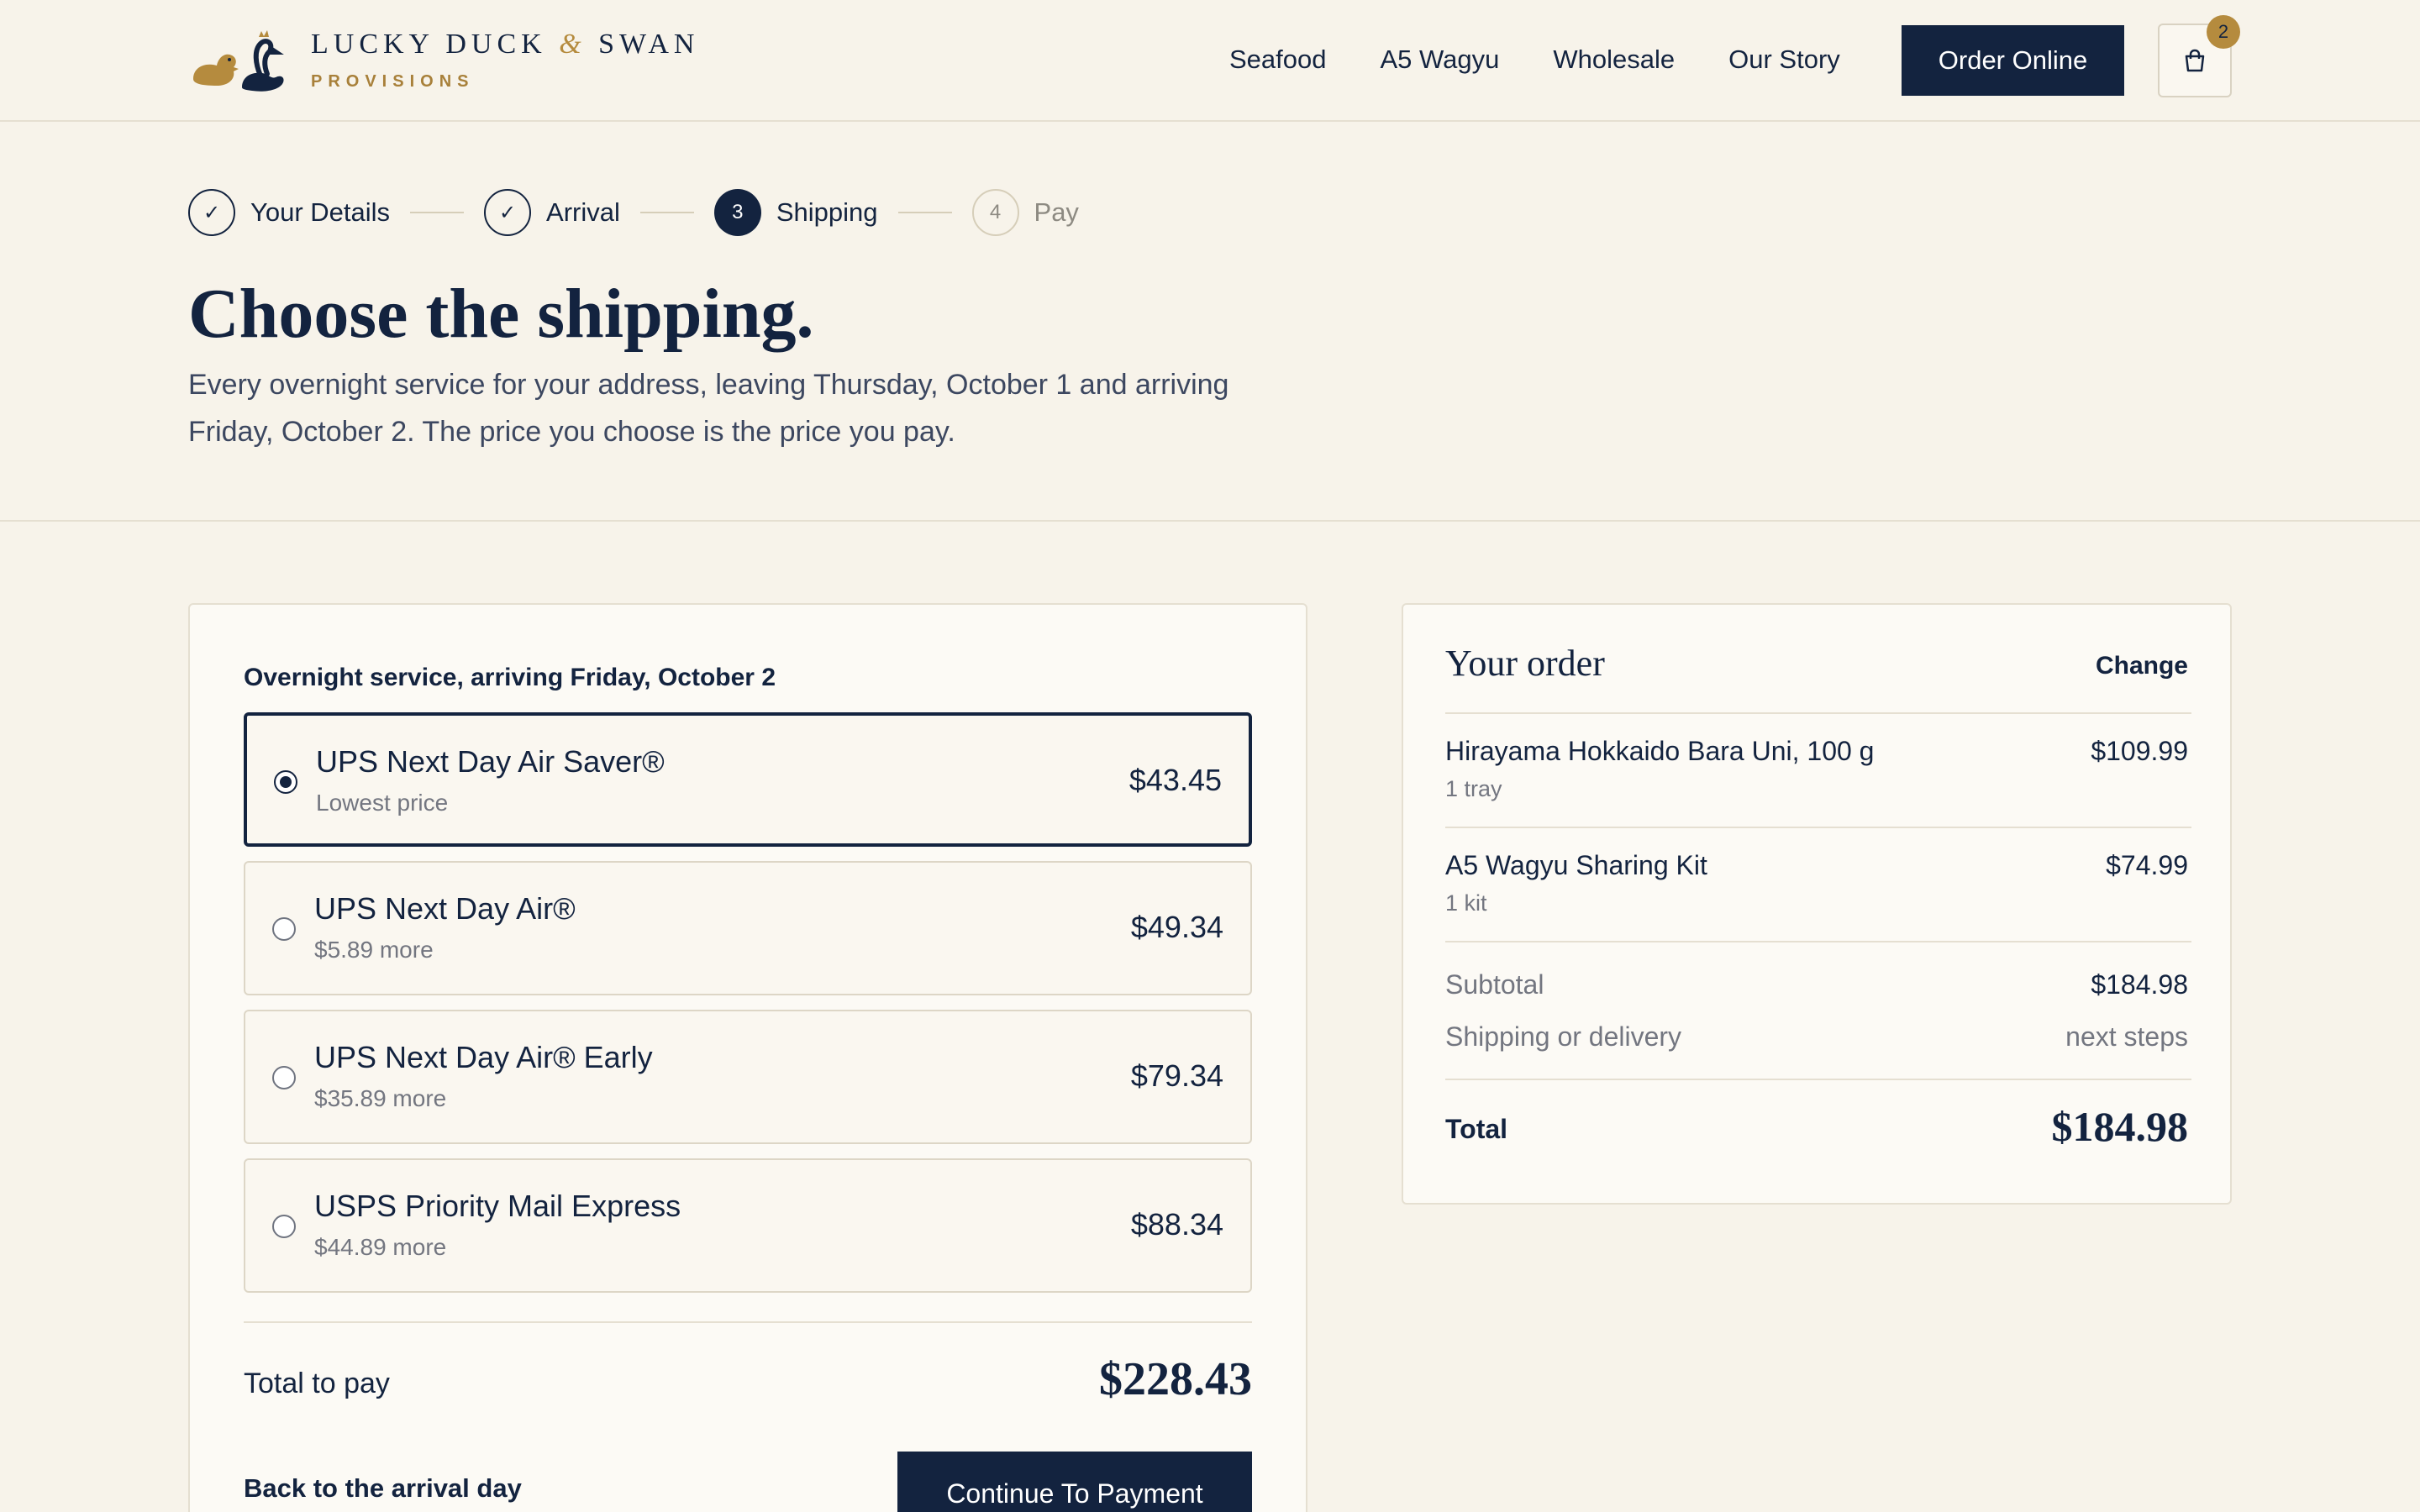 This screenshot has height=1512, width=2420. What do you see at coordinates (497, 1206) in the screenshot?
I see `option-name: USPS Priority Mail Express` at bounding box center [497, 1206].